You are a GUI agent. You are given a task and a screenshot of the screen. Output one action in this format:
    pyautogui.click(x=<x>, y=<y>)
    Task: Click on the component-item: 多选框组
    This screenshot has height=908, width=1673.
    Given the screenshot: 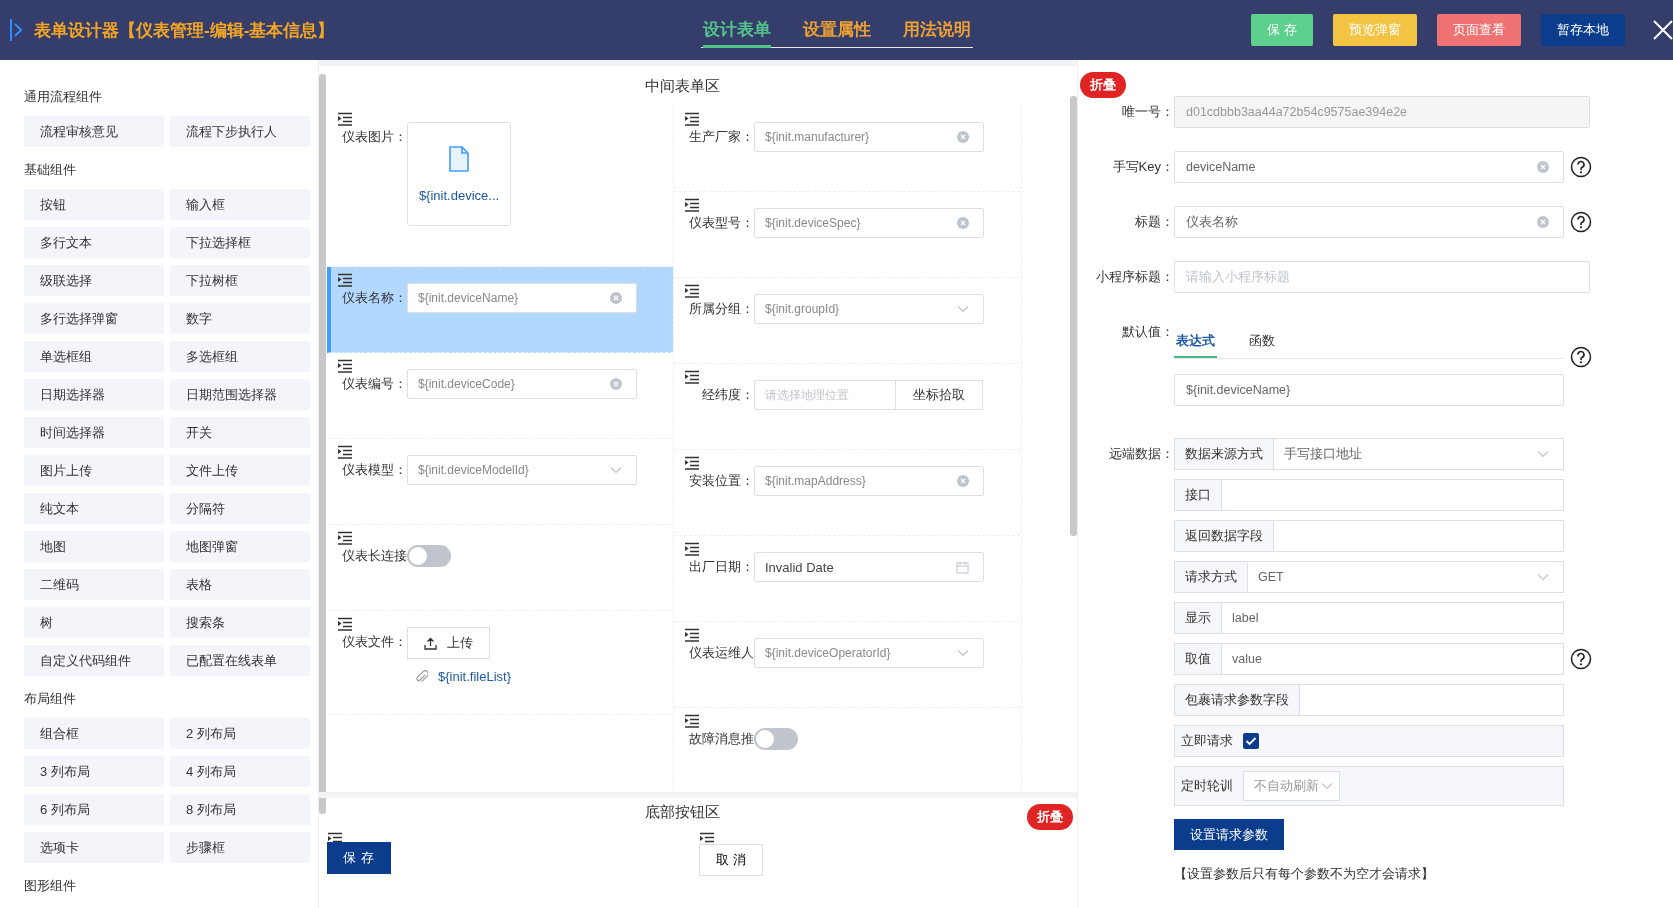 What is the action you would take?
    pyautogui.click(x=240, y=356)
    